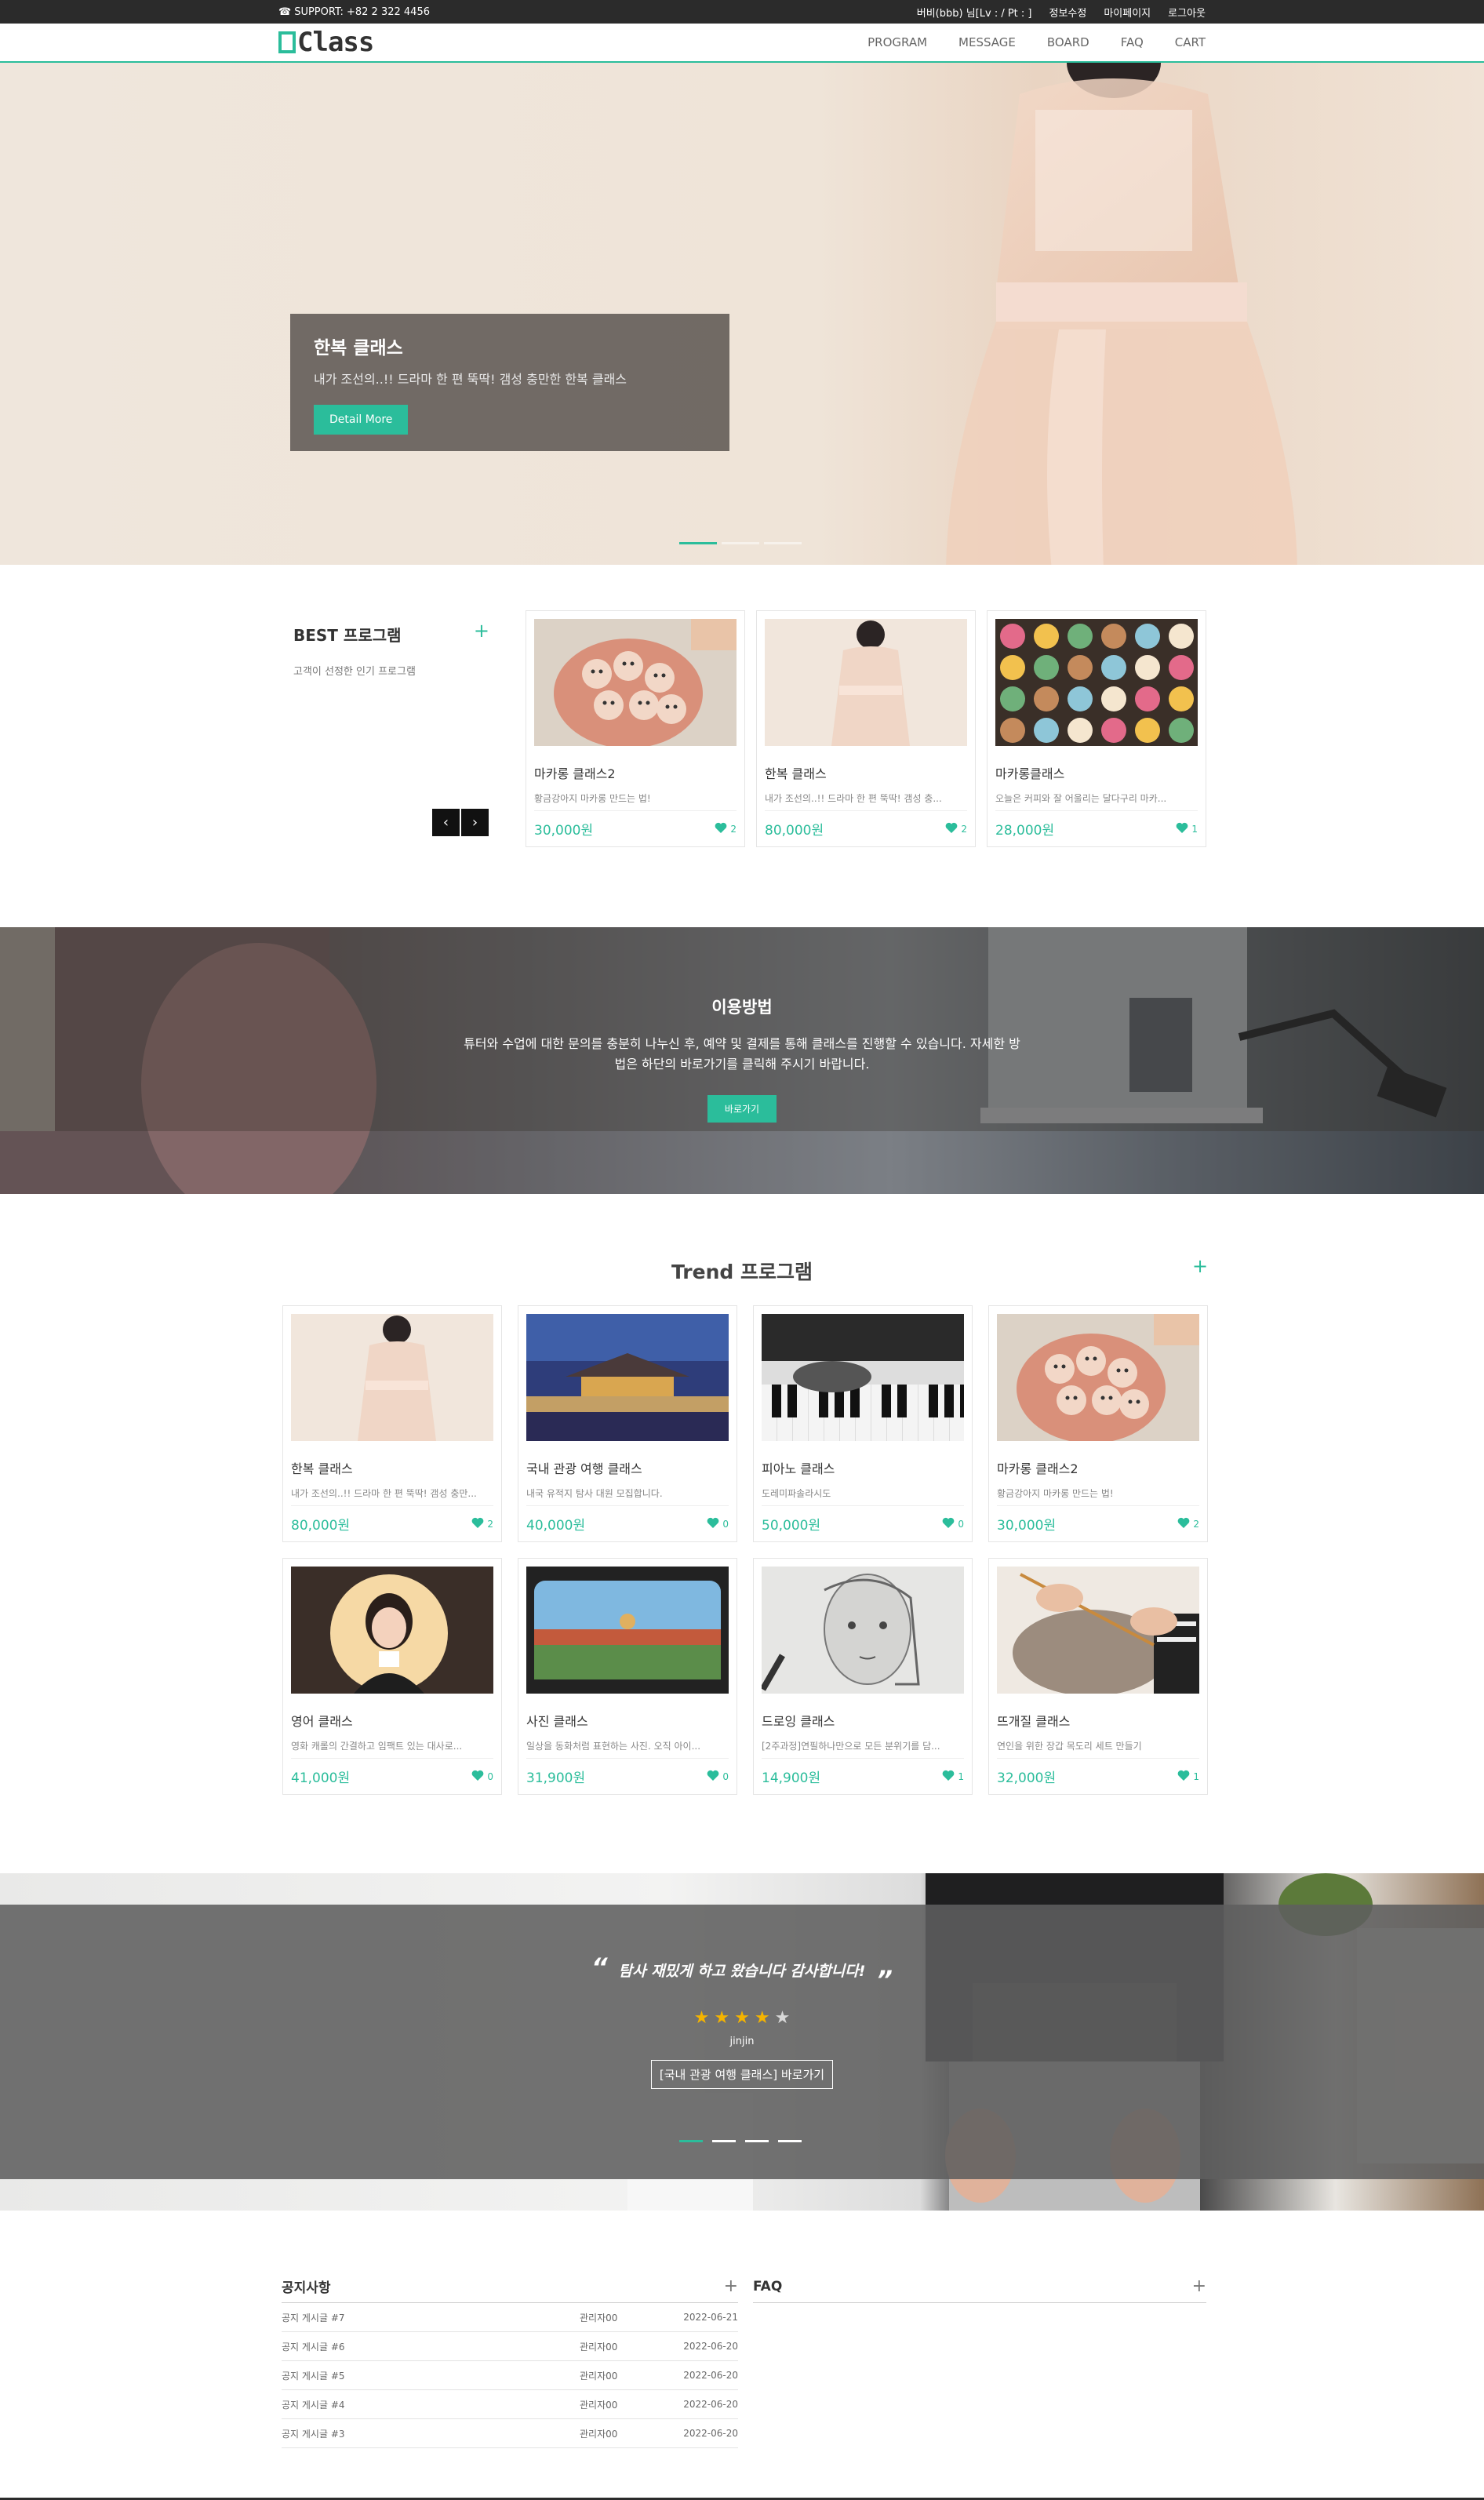 Image resolution: width=1484 pixels, height=2500 pixels. What do you see at coordinates (961, 1776) in the screenshot?
I see `like-count: 1` at bounding box center [961, 1776].